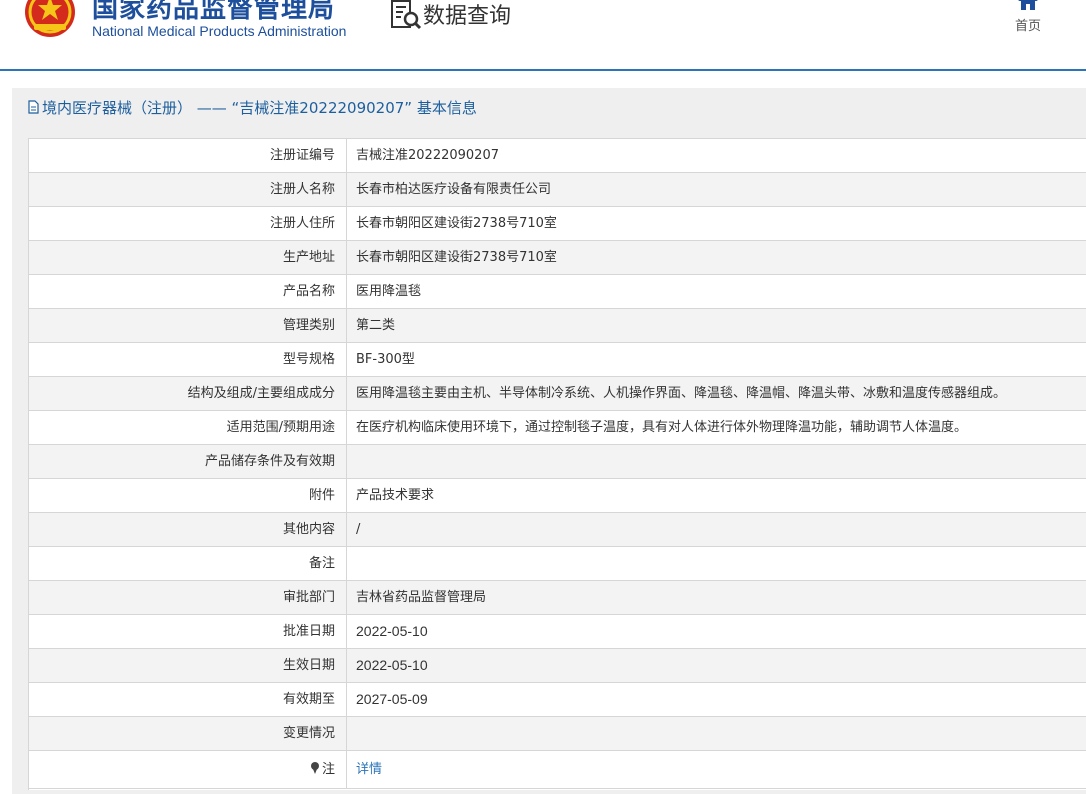  I want to click on home-label: 首页, so click(1027, 26).